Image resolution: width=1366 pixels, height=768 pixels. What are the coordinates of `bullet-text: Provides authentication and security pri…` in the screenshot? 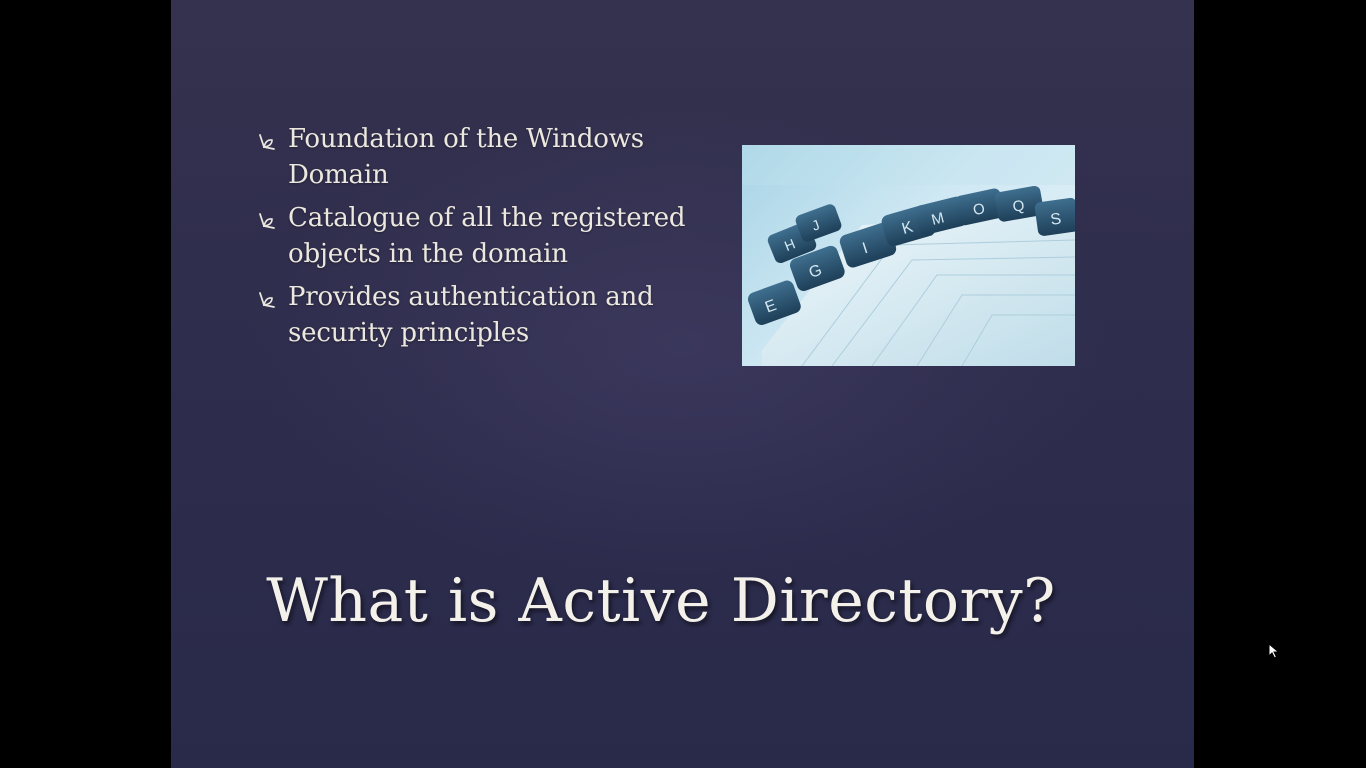 It's located at (471, 315).